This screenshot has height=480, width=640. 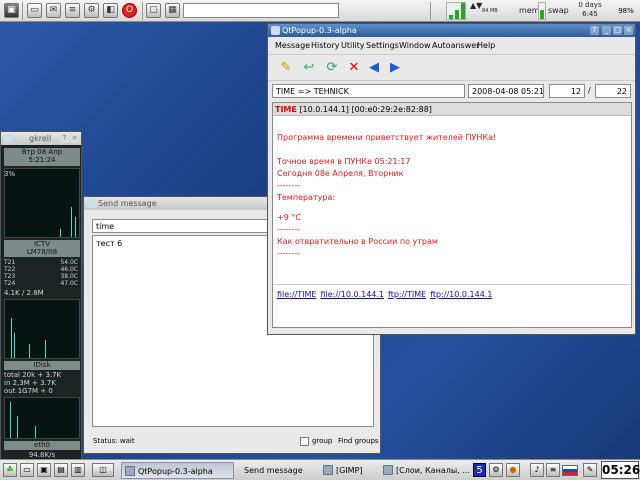 I want to click on uptime-days: 0 days, so click(x=590, y=5).